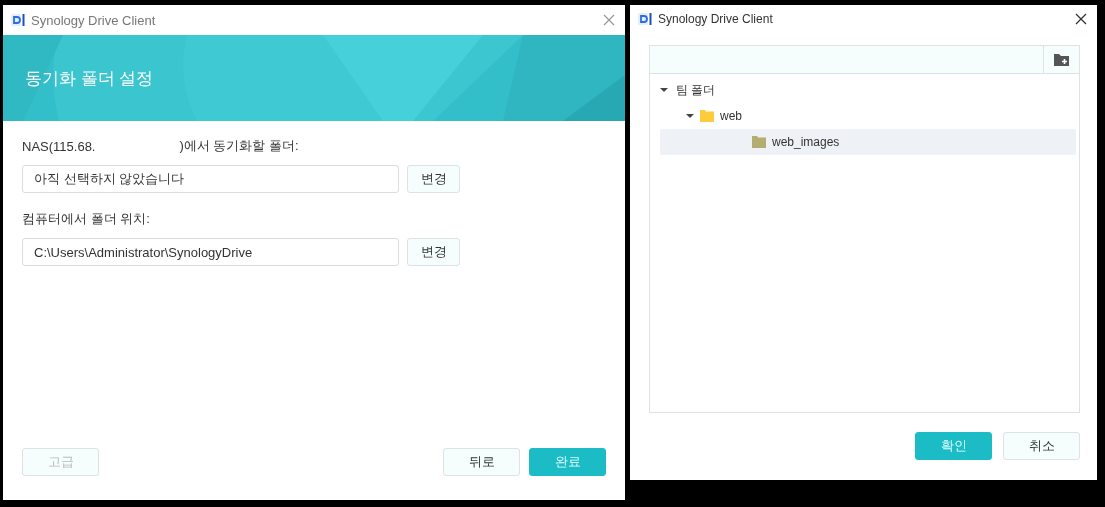 Image resolution: width=1105 pixels, height=507 pixels. Describe the element at coordinates (1041, 446) in the screenshot. I see `dialog-button: 취소` at that location.